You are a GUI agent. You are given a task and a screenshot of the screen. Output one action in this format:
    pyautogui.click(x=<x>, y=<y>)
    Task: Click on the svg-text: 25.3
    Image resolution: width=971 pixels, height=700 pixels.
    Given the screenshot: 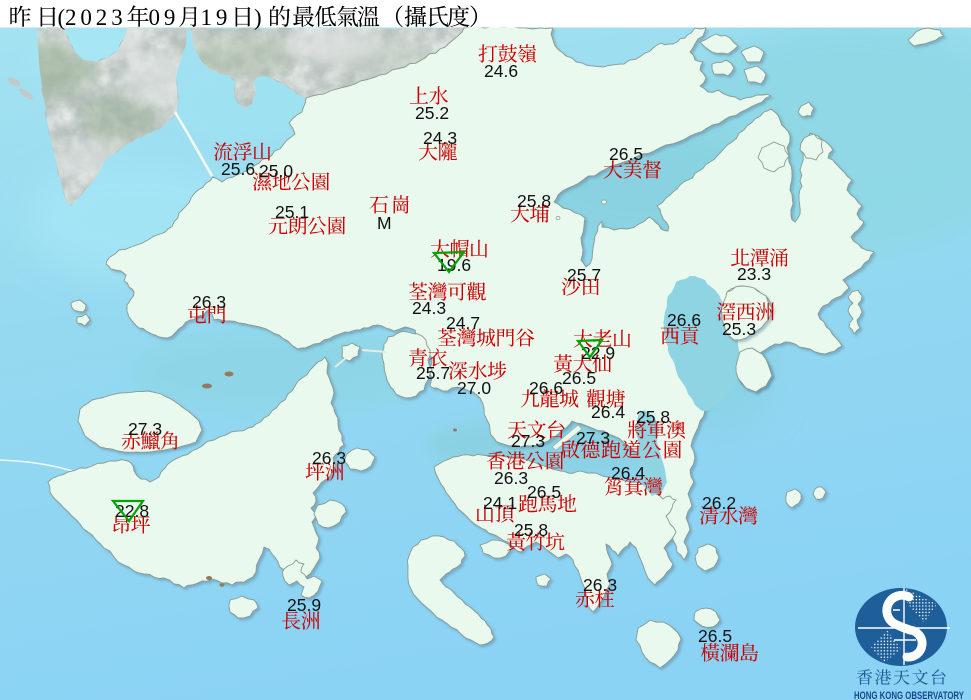 What is the action you would take?
    pyautogui.click(x=739, y=329)
    